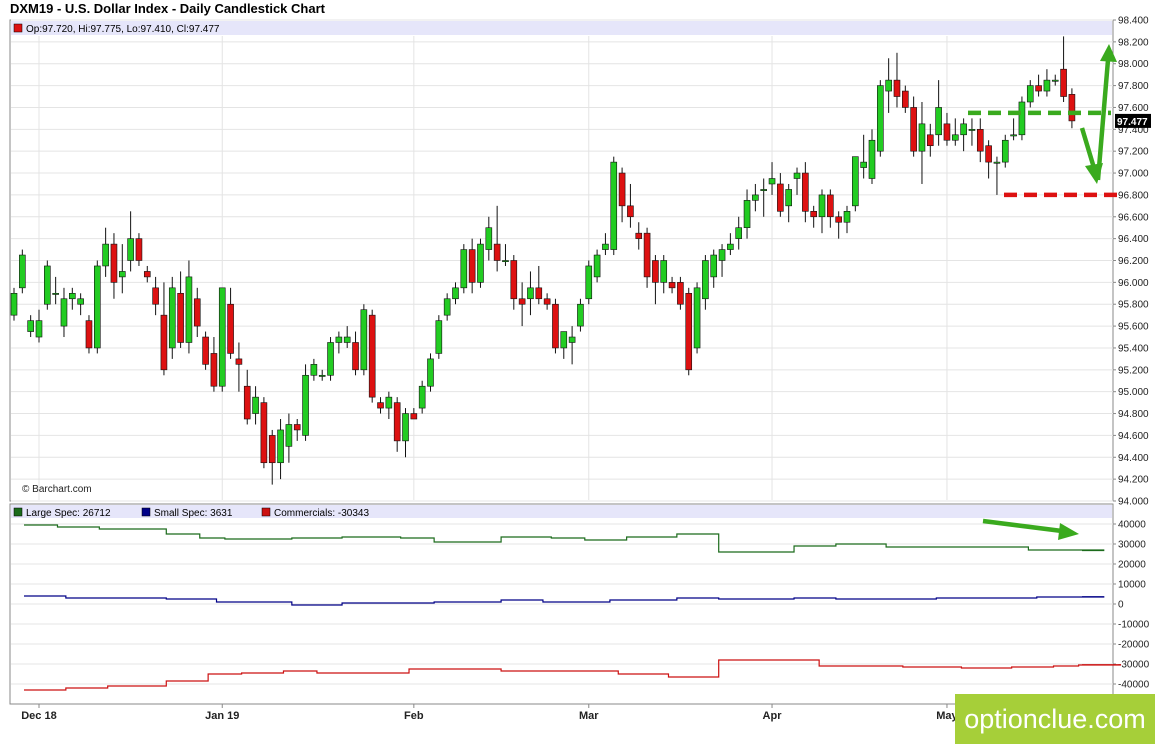 The height and width of the screenshot is (745, 1156). Describe the element at coordinates (1133, 370) in the screenshot. I see `price-tick-label: 95.200` at that location.